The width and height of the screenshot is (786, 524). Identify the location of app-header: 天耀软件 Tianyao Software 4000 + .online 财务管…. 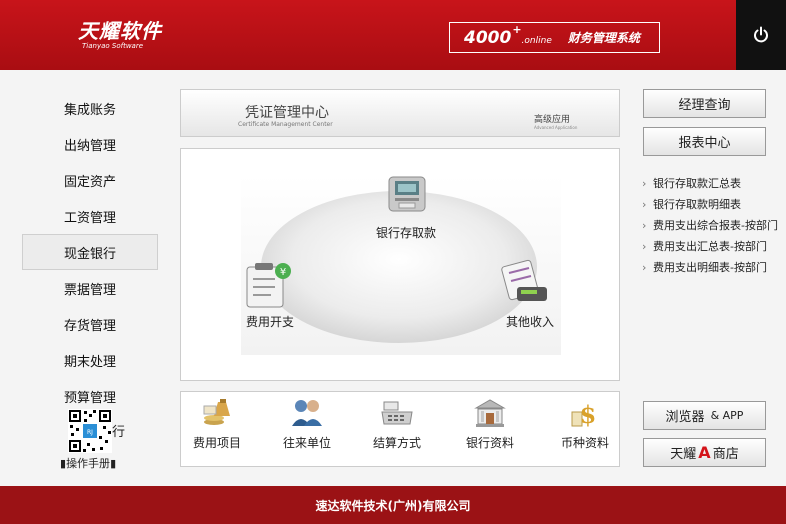
(393, 35).